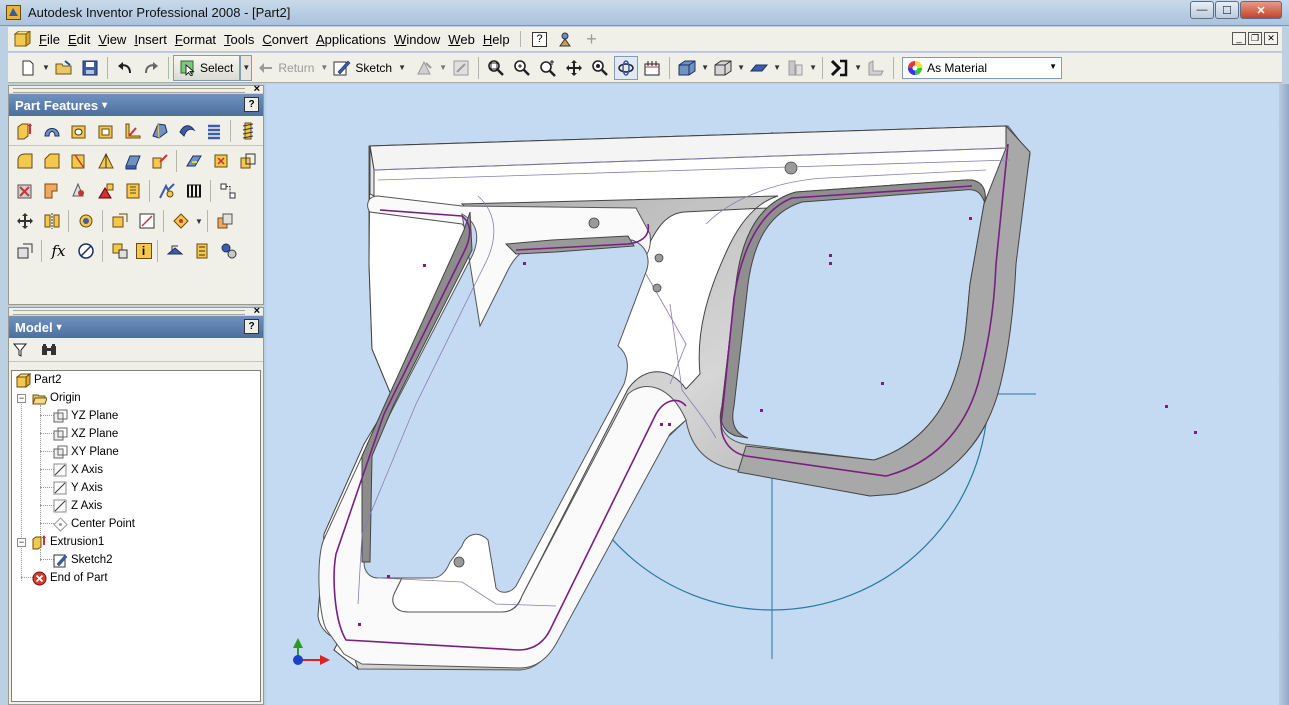 This screenshot has width=1289, height=705. What do you see at coordinates (723, 68) in the screenshot?
I see `shaded-display-icon` at bounding box center [723, 68].